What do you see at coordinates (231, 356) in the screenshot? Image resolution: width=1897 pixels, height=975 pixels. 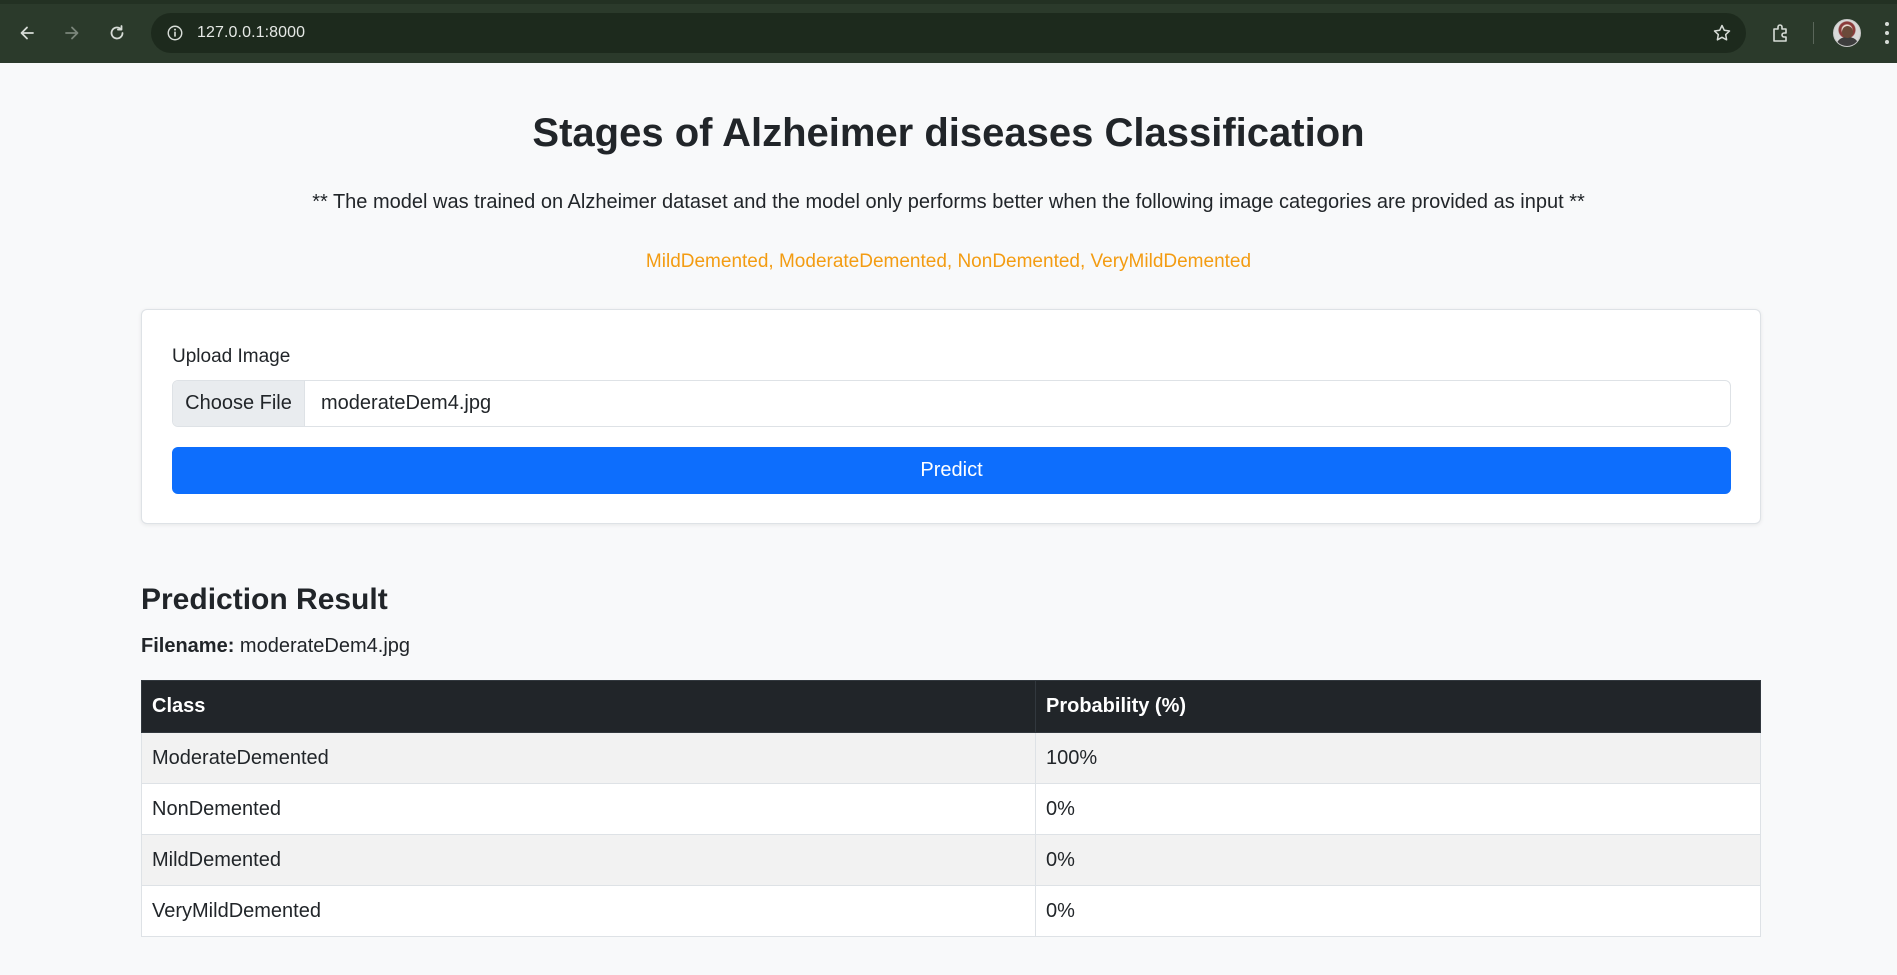 I see `upload-image-label: Upload Image` at bounding box center [231, 356].